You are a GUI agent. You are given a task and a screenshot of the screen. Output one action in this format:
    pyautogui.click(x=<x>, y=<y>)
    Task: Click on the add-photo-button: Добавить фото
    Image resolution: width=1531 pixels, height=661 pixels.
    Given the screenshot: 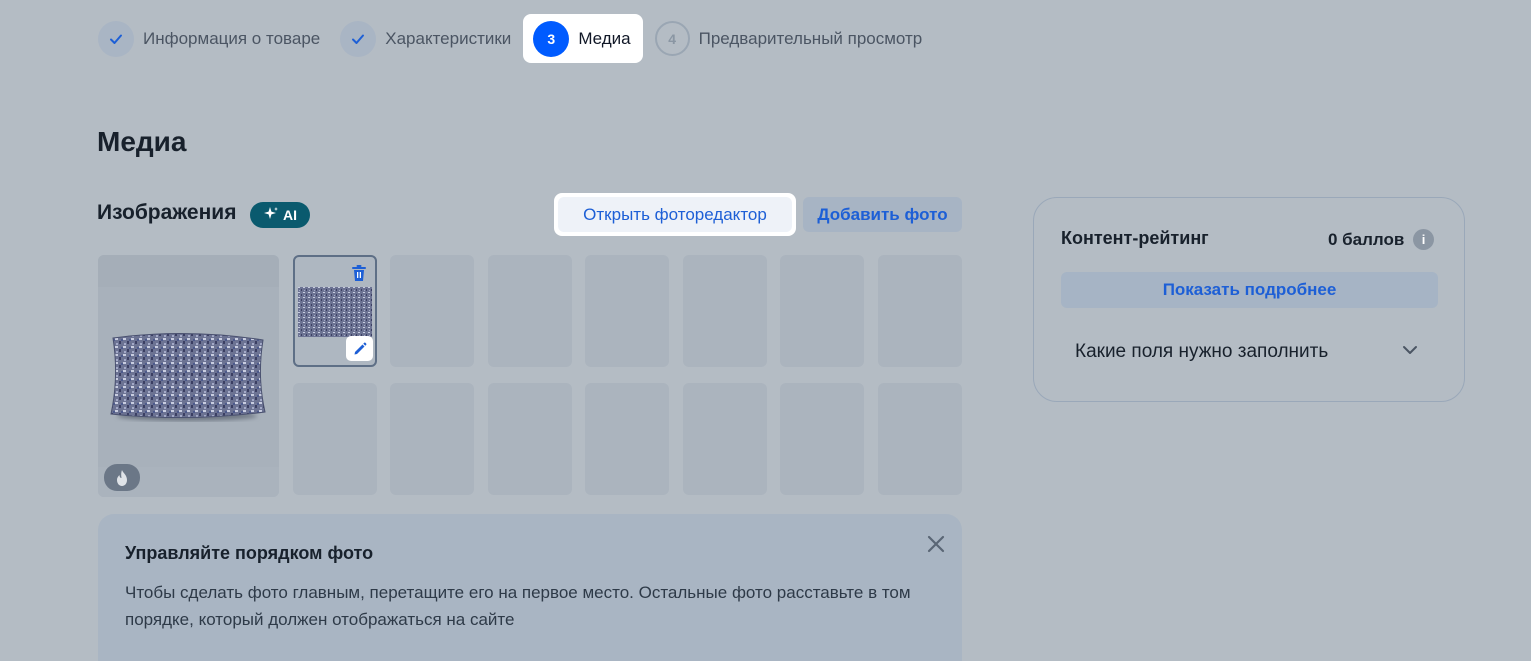 What is the action you would take?
    pyautogui.click(x=882, y=214)
    